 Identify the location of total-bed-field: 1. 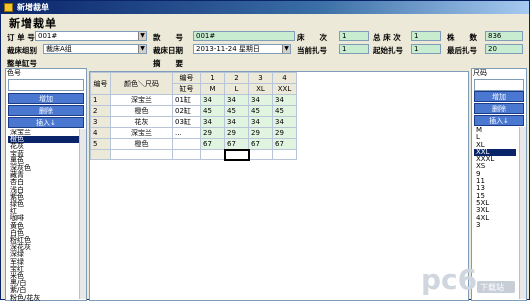
(426, 36).